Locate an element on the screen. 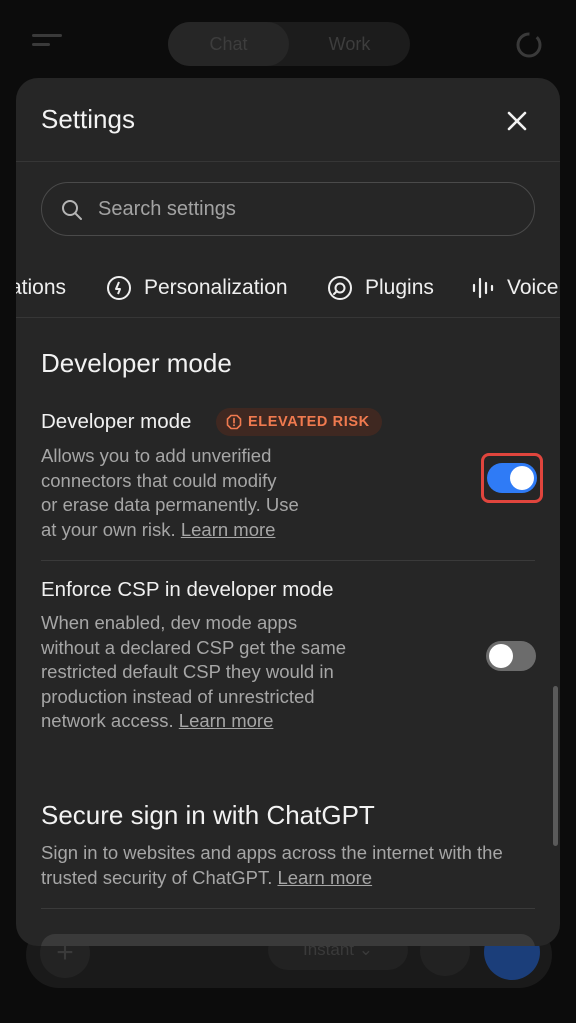  scrollbar is located at coordinates (555, 766).